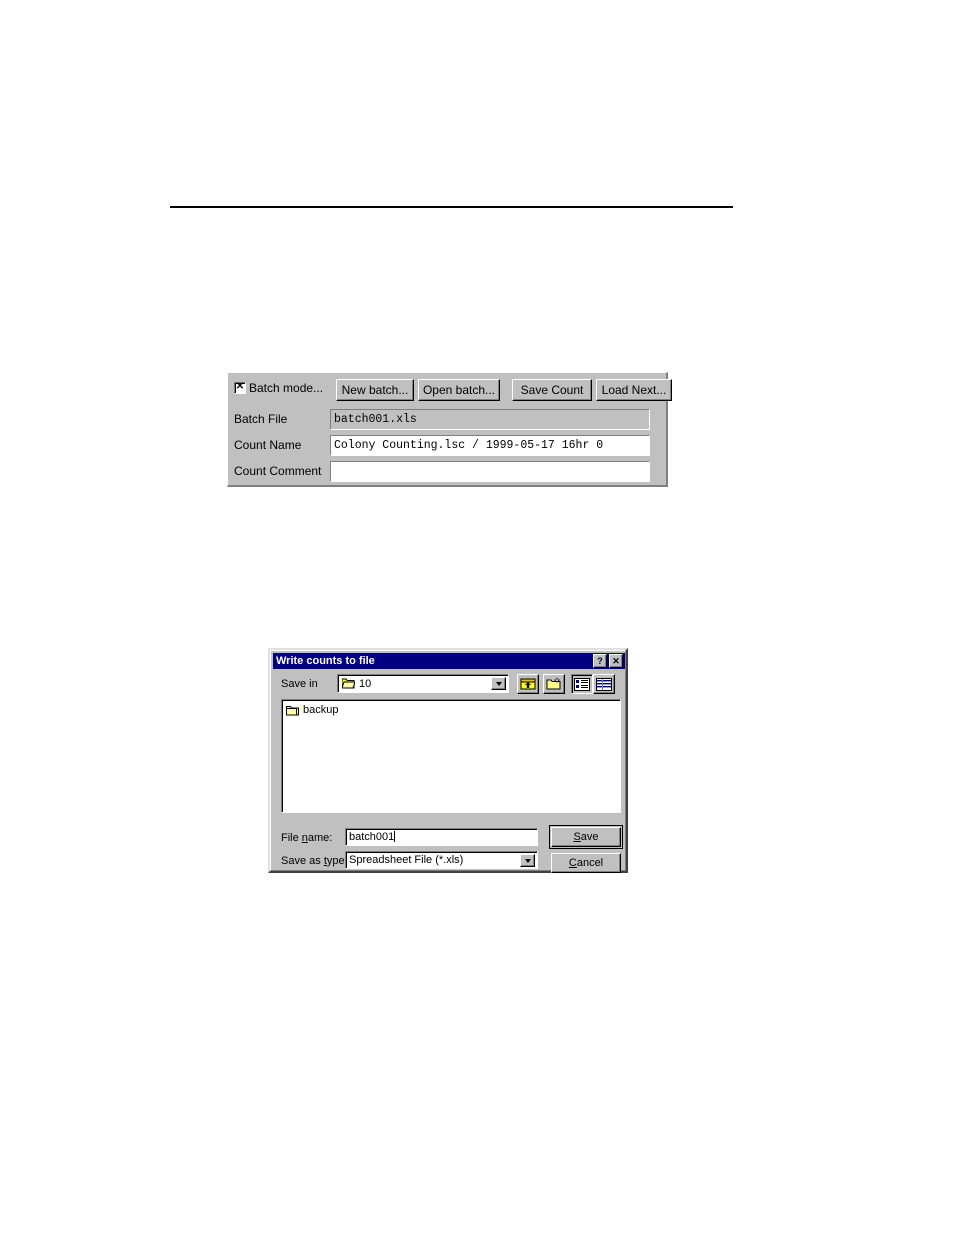  I want to click on file-name-value: batch001, so click(372, 837).